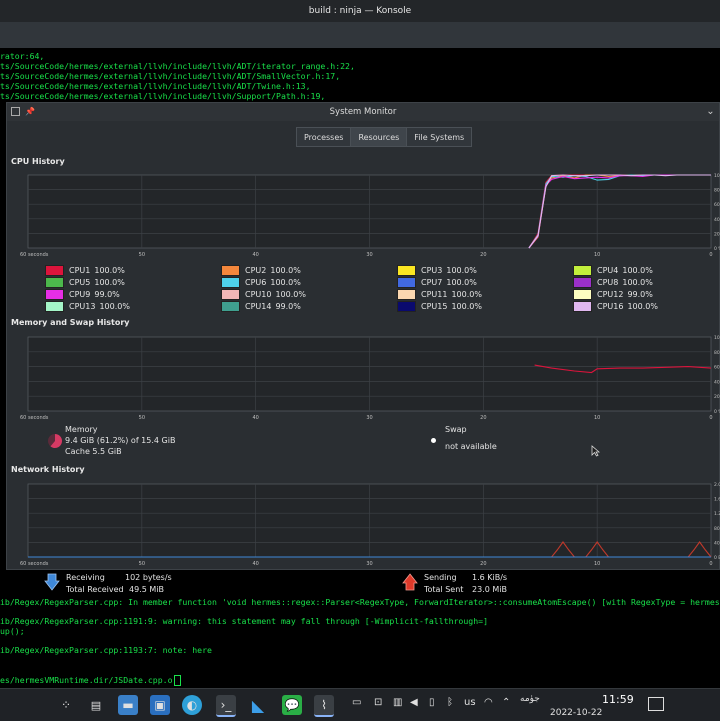 The height and width of the screenshot is (721, 720). I want to click on konsole-toolbar, so click(360, 35).